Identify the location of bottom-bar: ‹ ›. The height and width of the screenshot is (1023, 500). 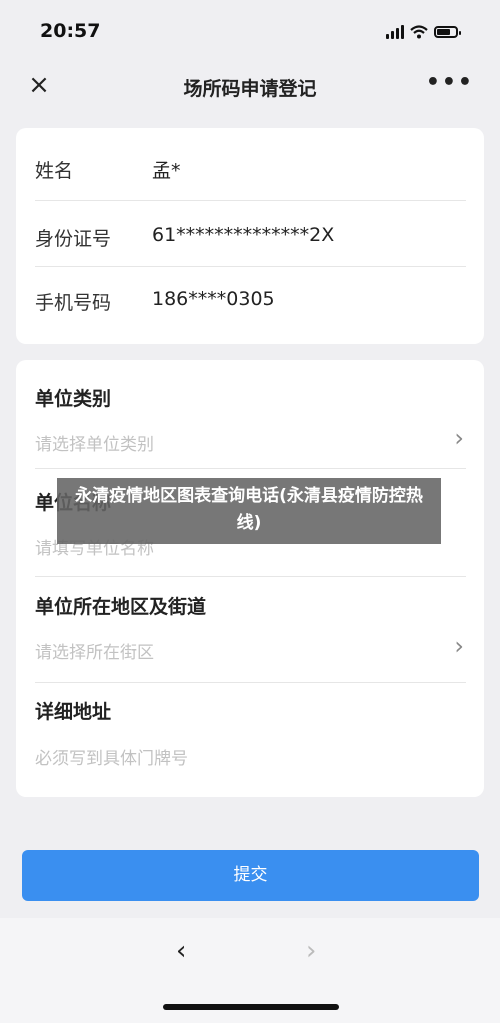
(250, 970).